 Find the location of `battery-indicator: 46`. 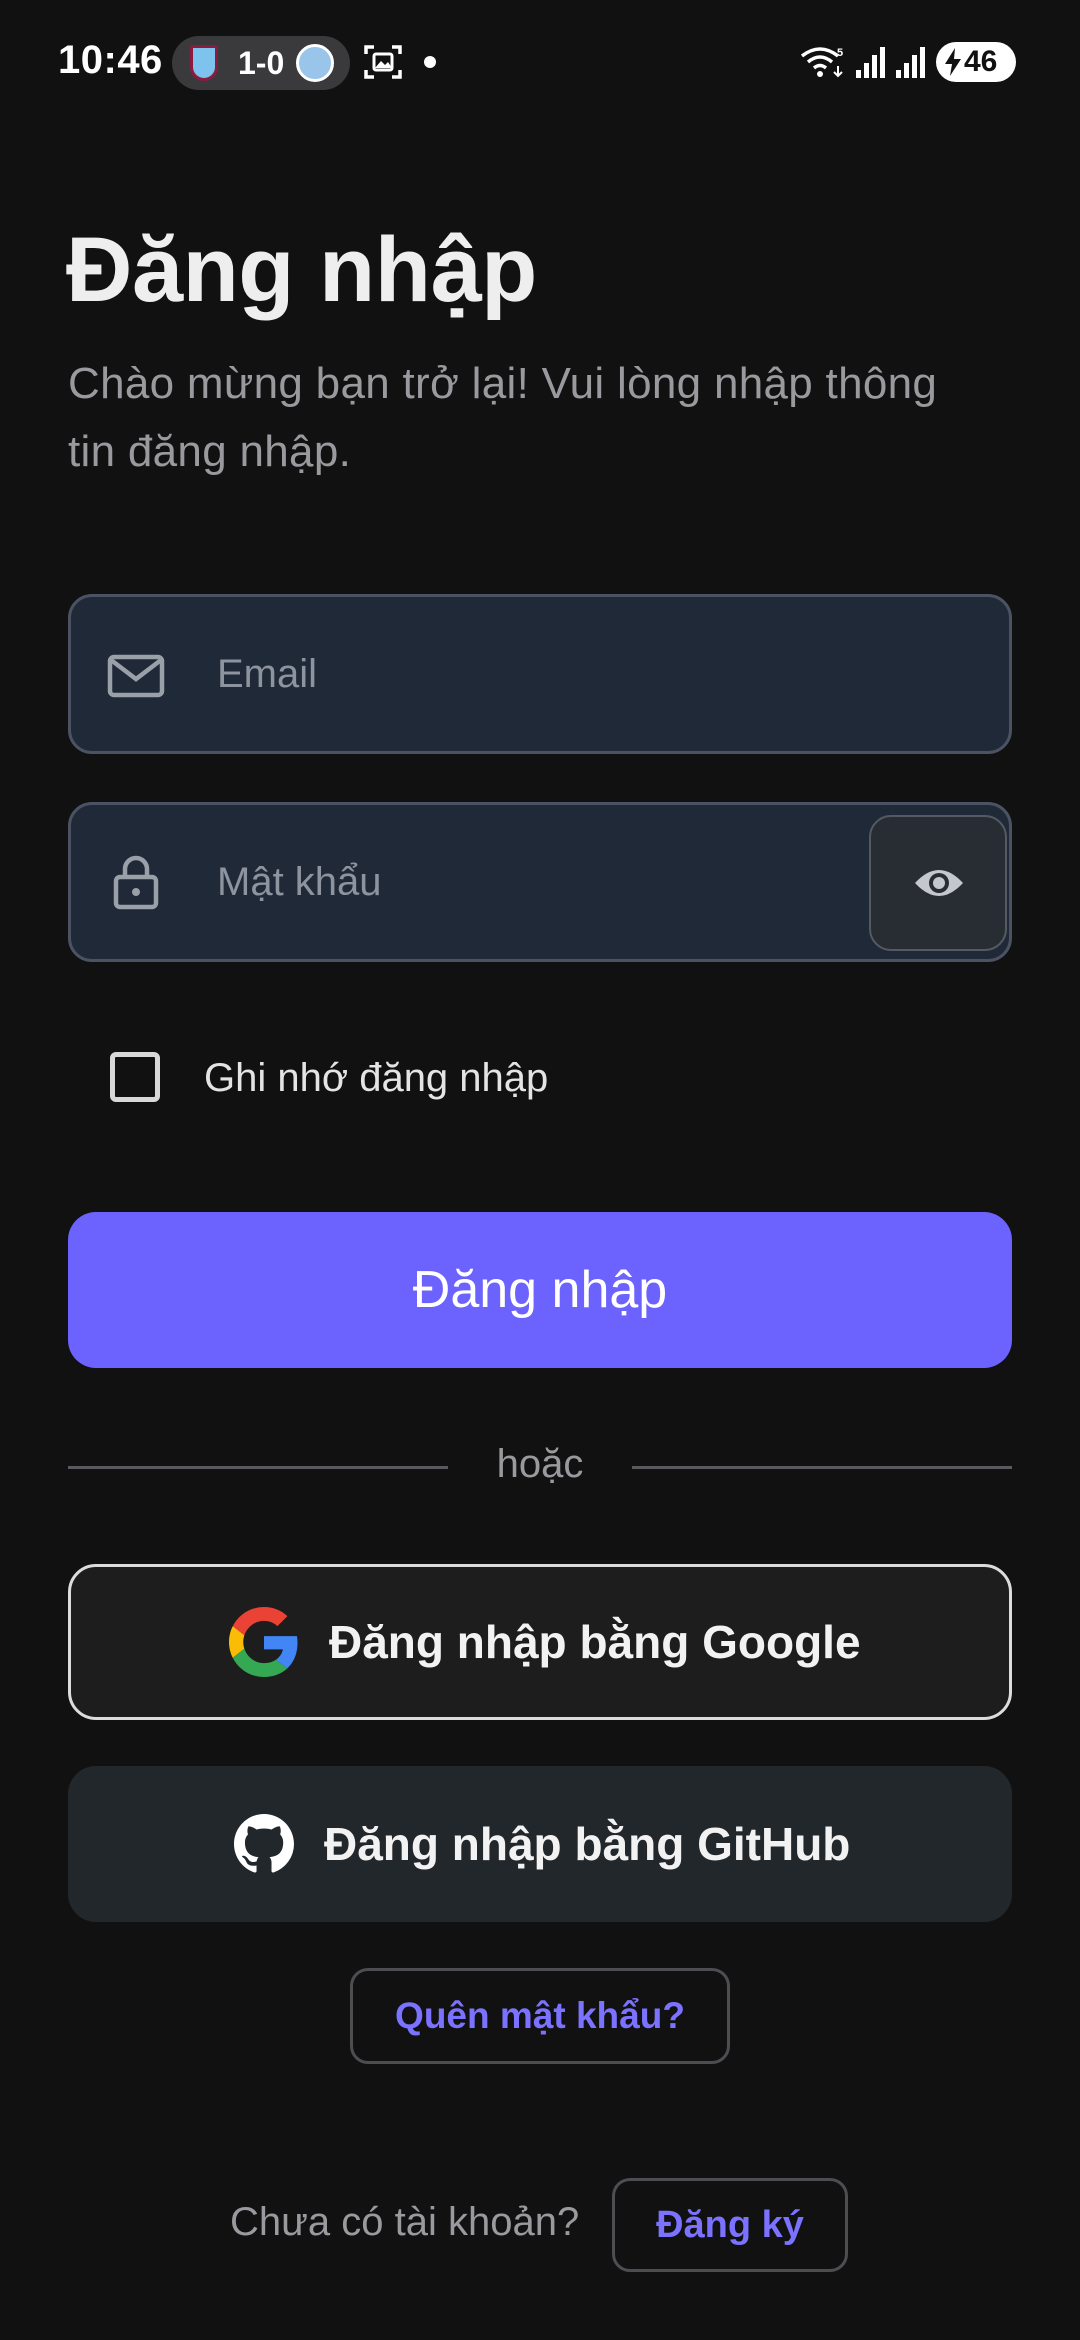

battery-indicator: 46 is located at coordinates (976, 62).